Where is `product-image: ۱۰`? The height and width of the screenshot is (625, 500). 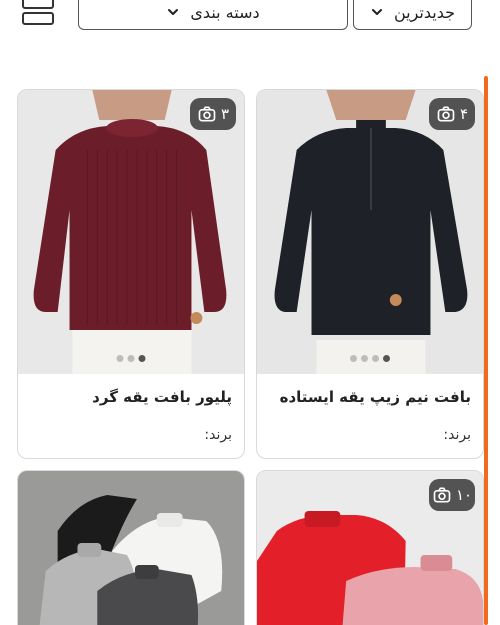
product-image: ۱۰ is located at coordinates (370, 548).